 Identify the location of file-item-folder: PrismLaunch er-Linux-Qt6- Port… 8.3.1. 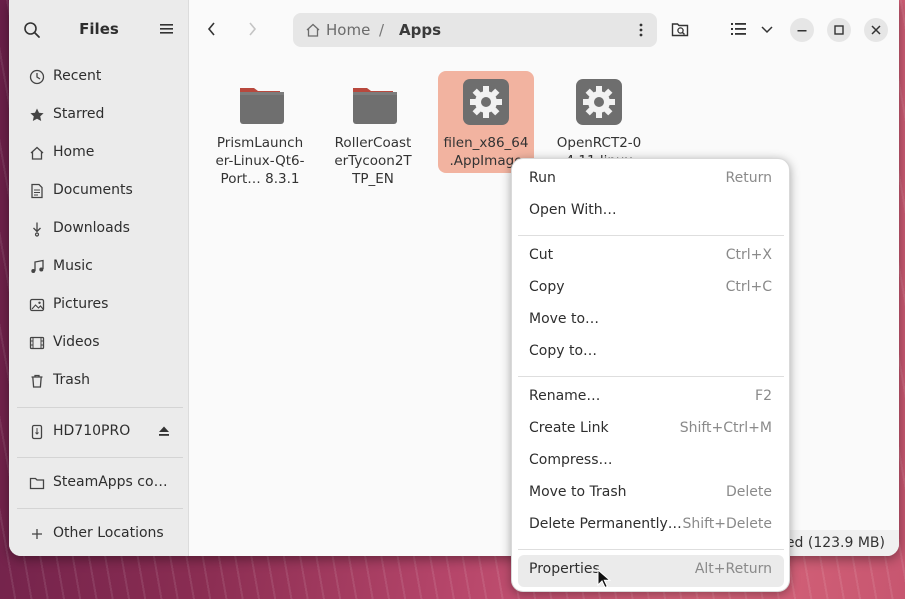
(260, 129).